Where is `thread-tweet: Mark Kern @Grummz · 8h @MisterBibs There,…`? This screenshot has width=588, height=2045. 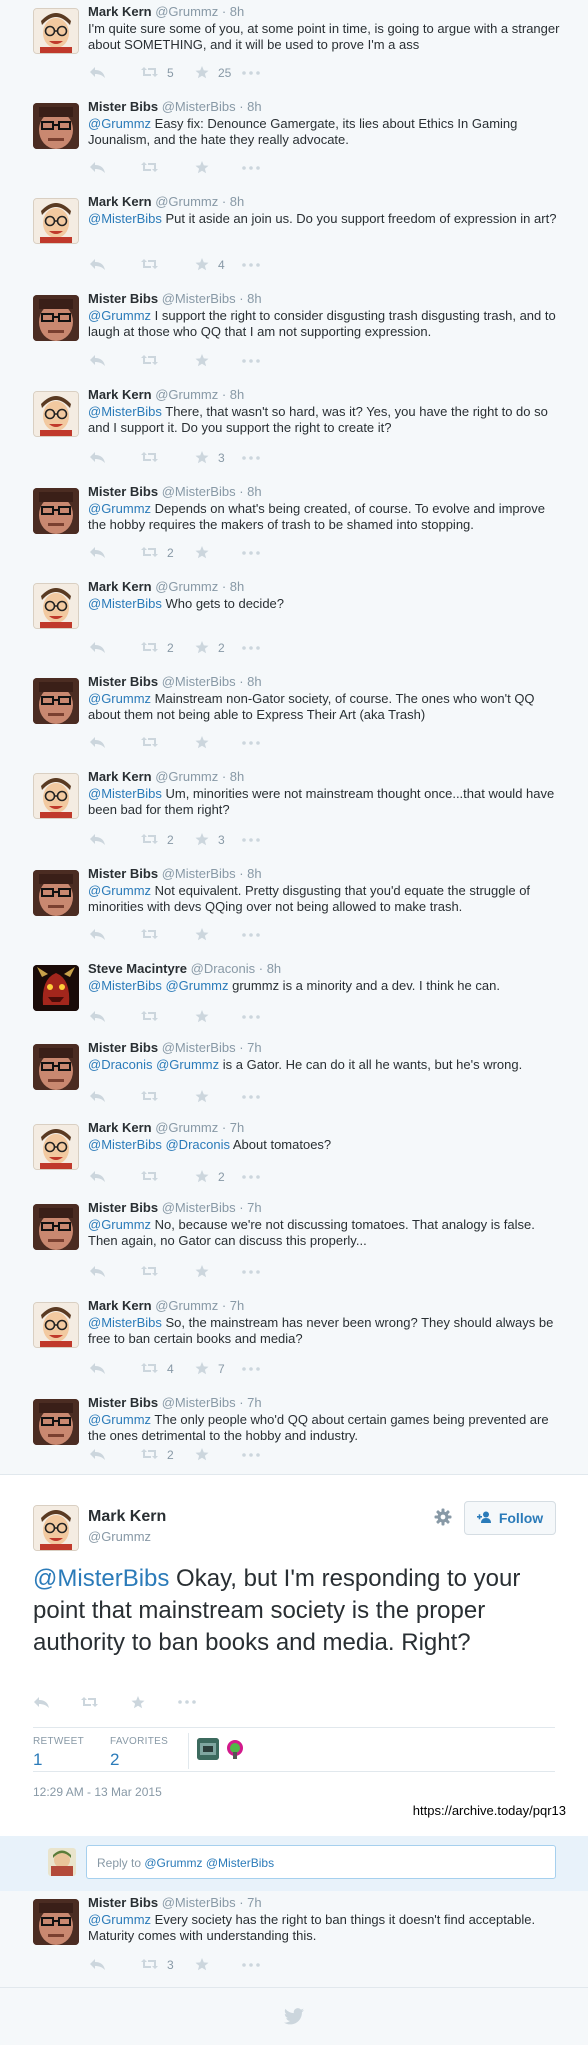 thread-tweet: Mark Kern @Grummz · 8h @MisterBibs There,… is located at coordinates (294, 432).